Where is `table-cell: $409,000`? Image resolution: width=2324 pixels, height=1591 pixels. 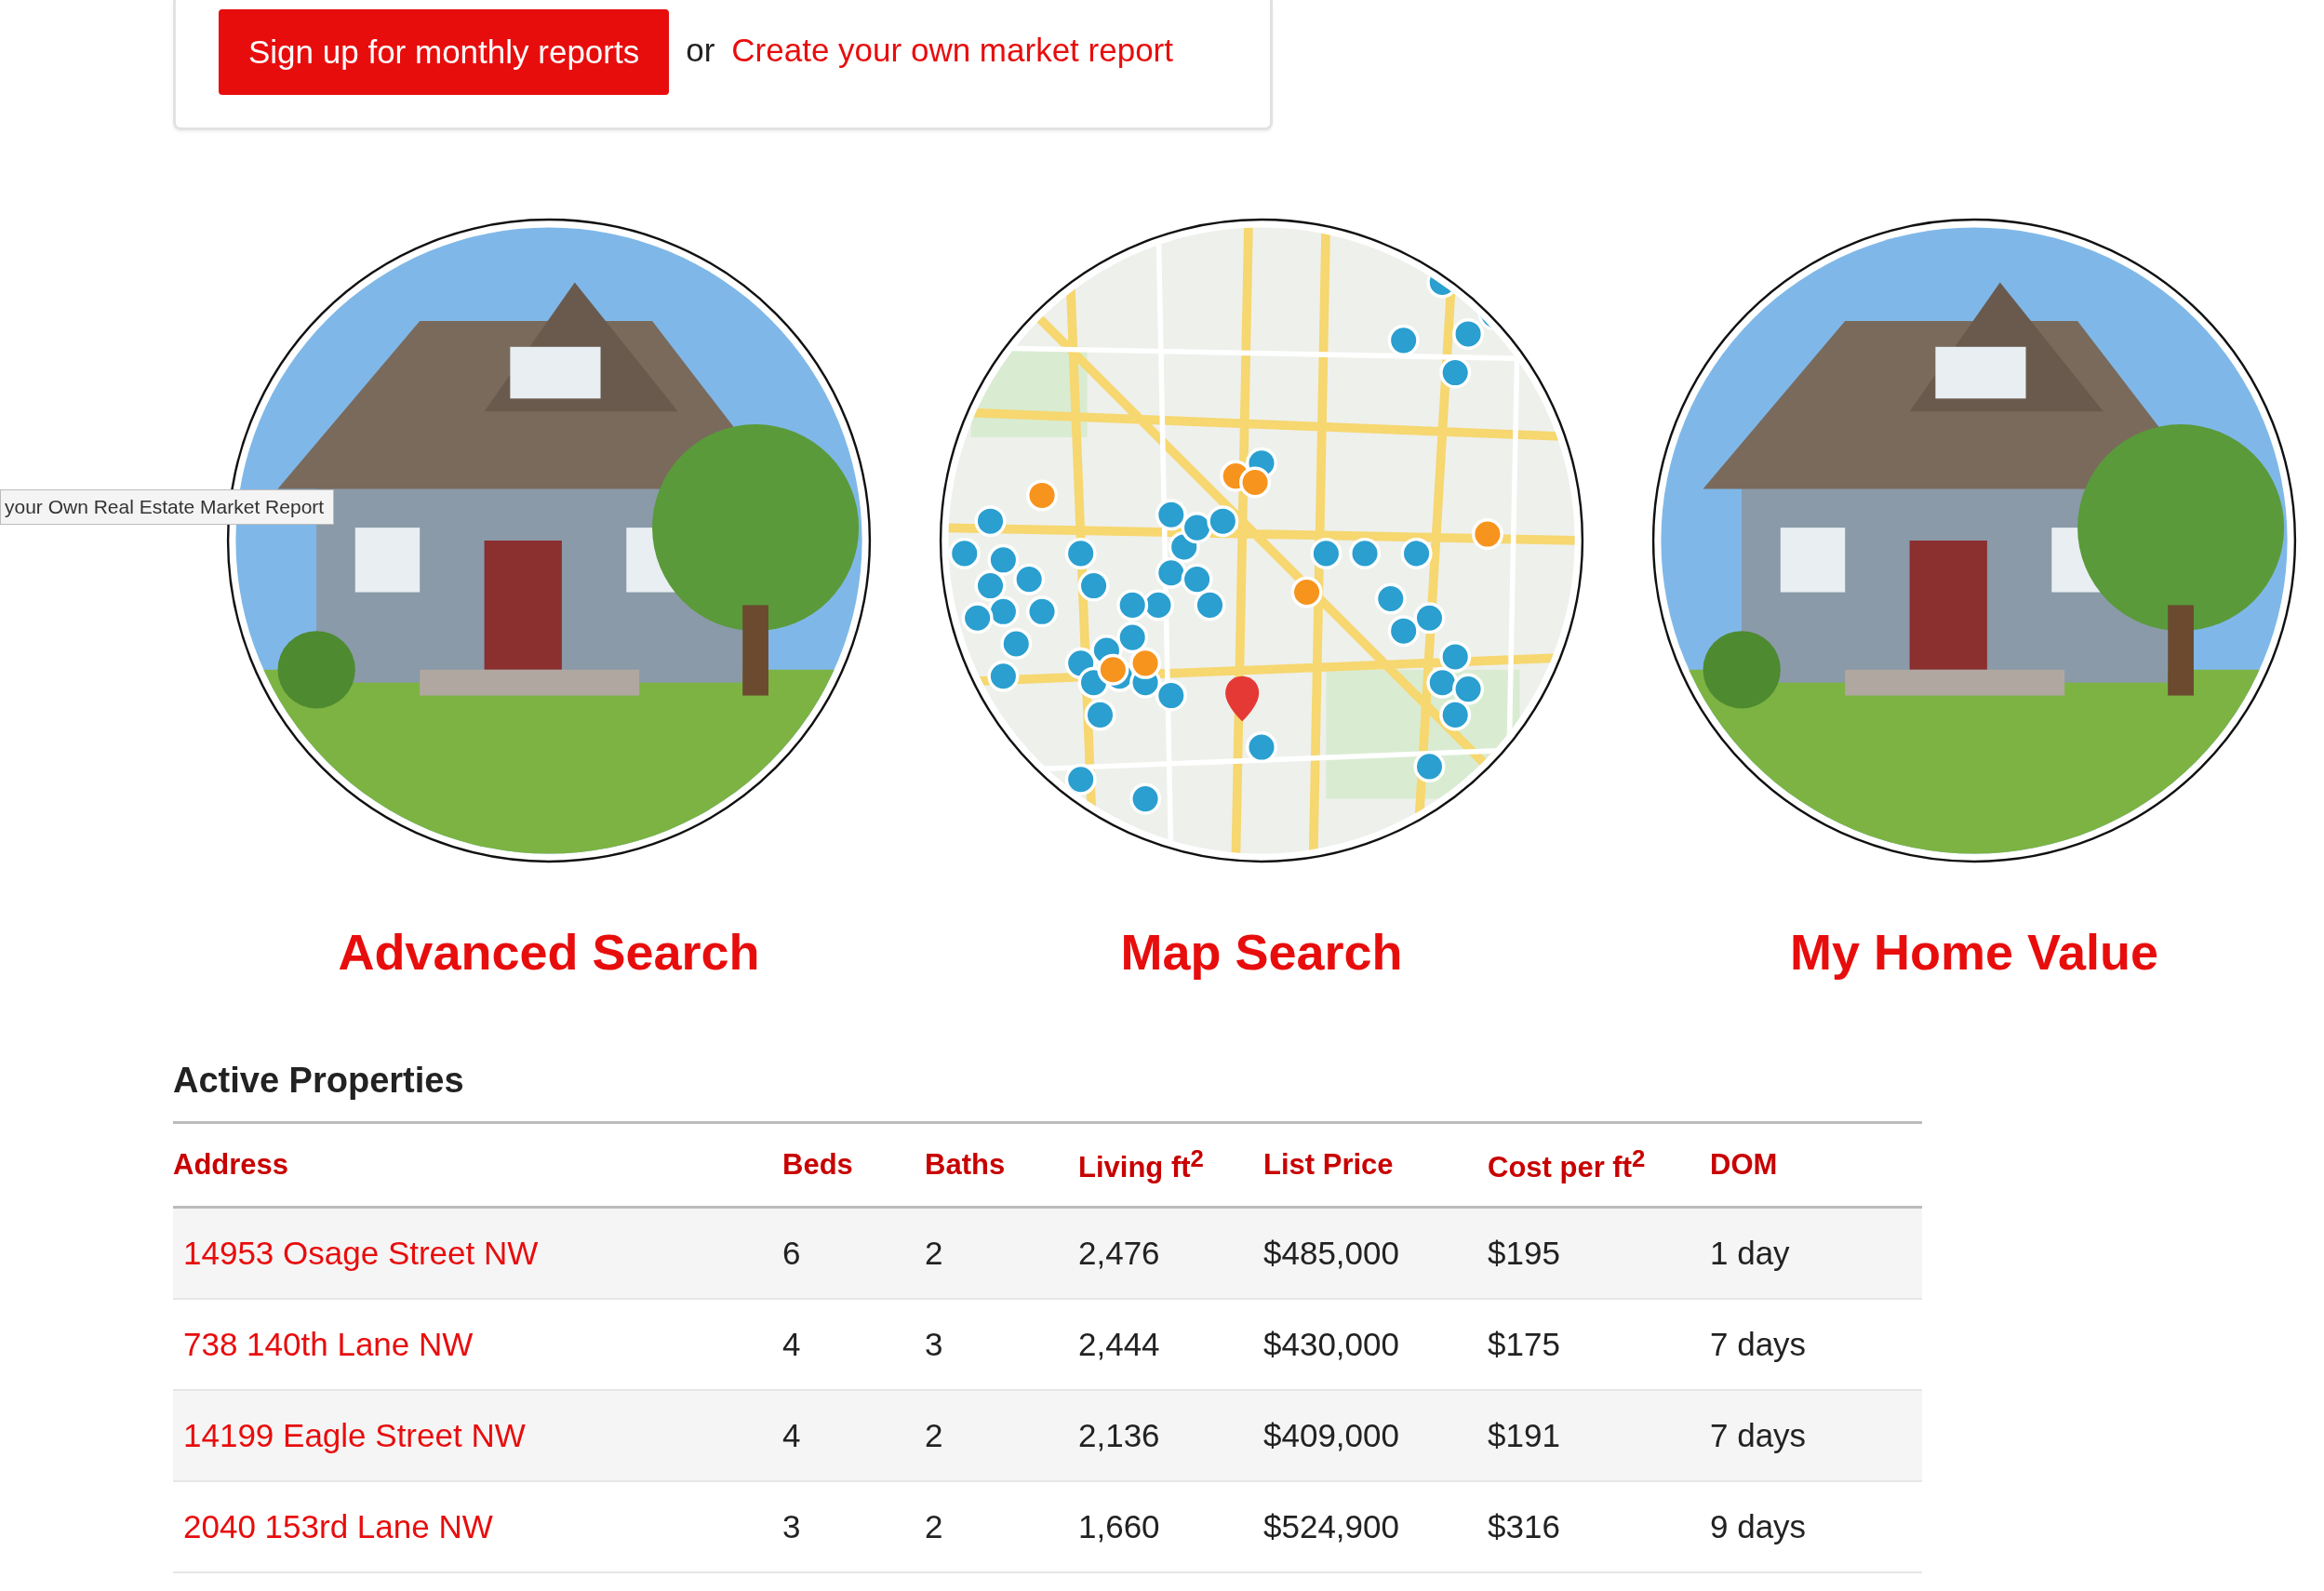
table-cell: $409,000 is located at coordinates (1331, 1435).